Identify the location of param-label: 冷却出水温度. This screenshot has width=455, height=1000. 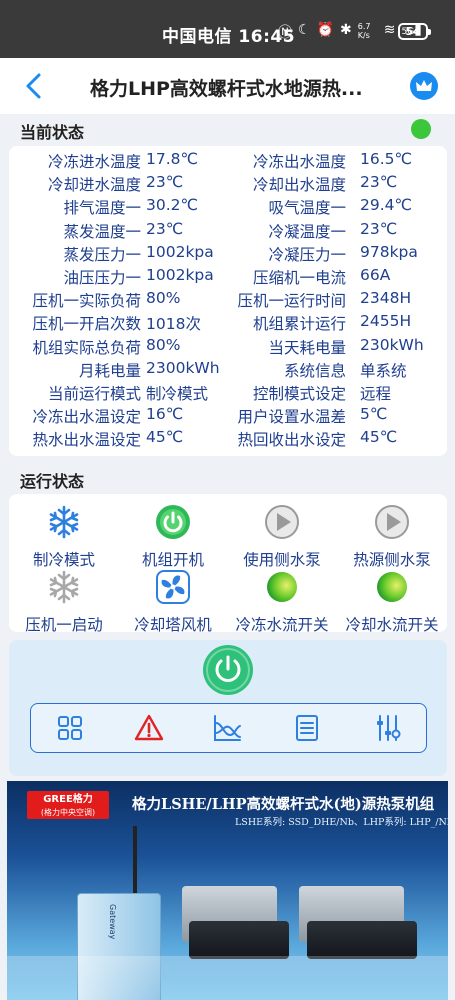
(299, 185).